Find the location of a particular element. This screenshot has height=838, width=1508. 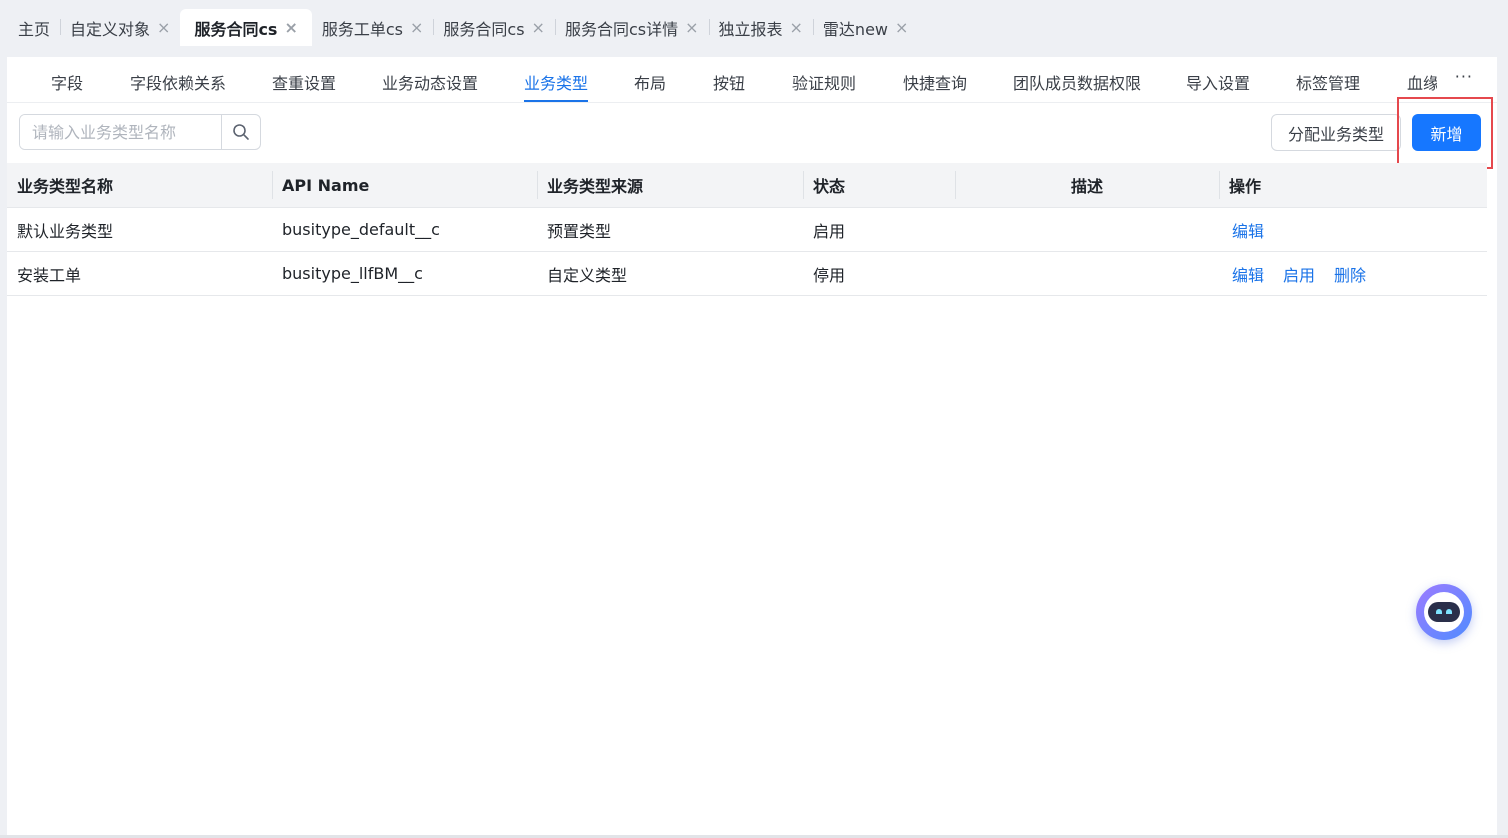

cell-name: 安装工单 is located at coordinates (49, 275).